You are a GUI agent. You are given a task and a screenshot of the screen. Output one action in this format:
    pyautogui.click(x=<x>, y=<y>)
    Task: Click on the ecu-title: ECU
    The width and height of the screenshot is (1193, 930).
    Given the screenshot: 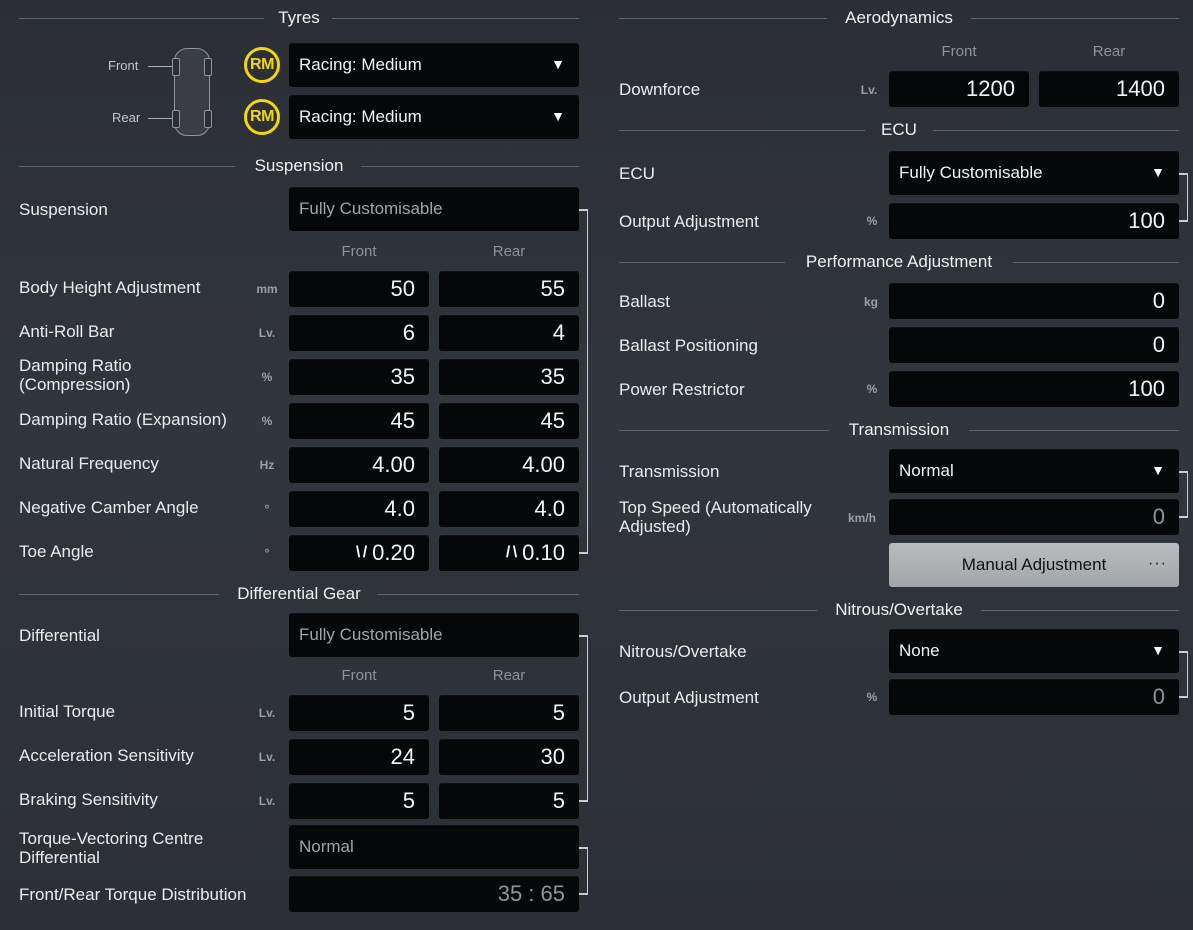 What is the action you would take?
    pyautogui.click(x=899, y=129)
    